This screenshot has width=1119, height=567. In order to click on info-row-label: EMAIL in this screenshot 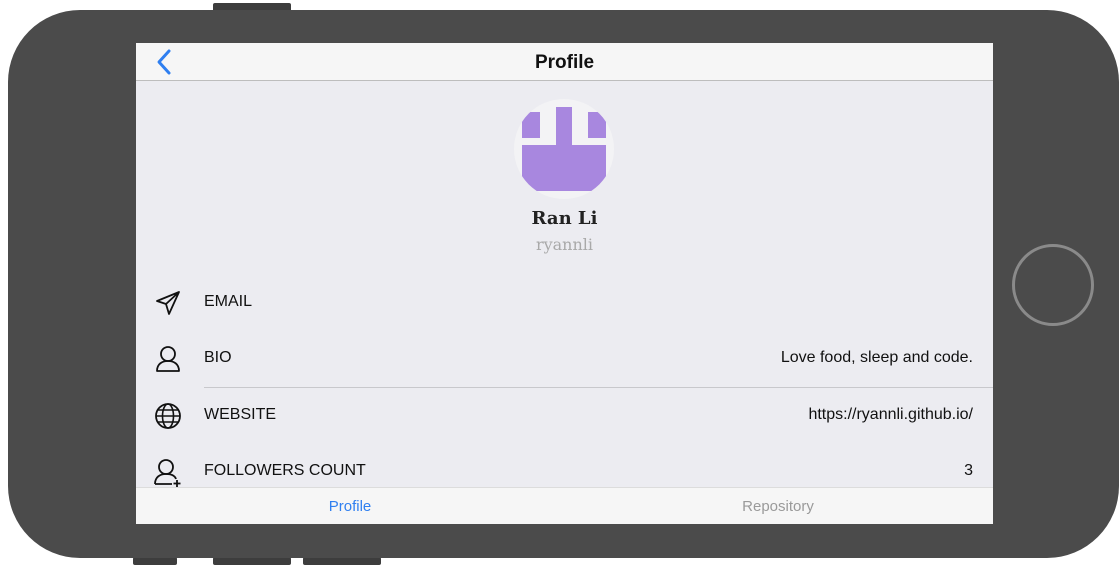, I will do `click(228, 301)`.